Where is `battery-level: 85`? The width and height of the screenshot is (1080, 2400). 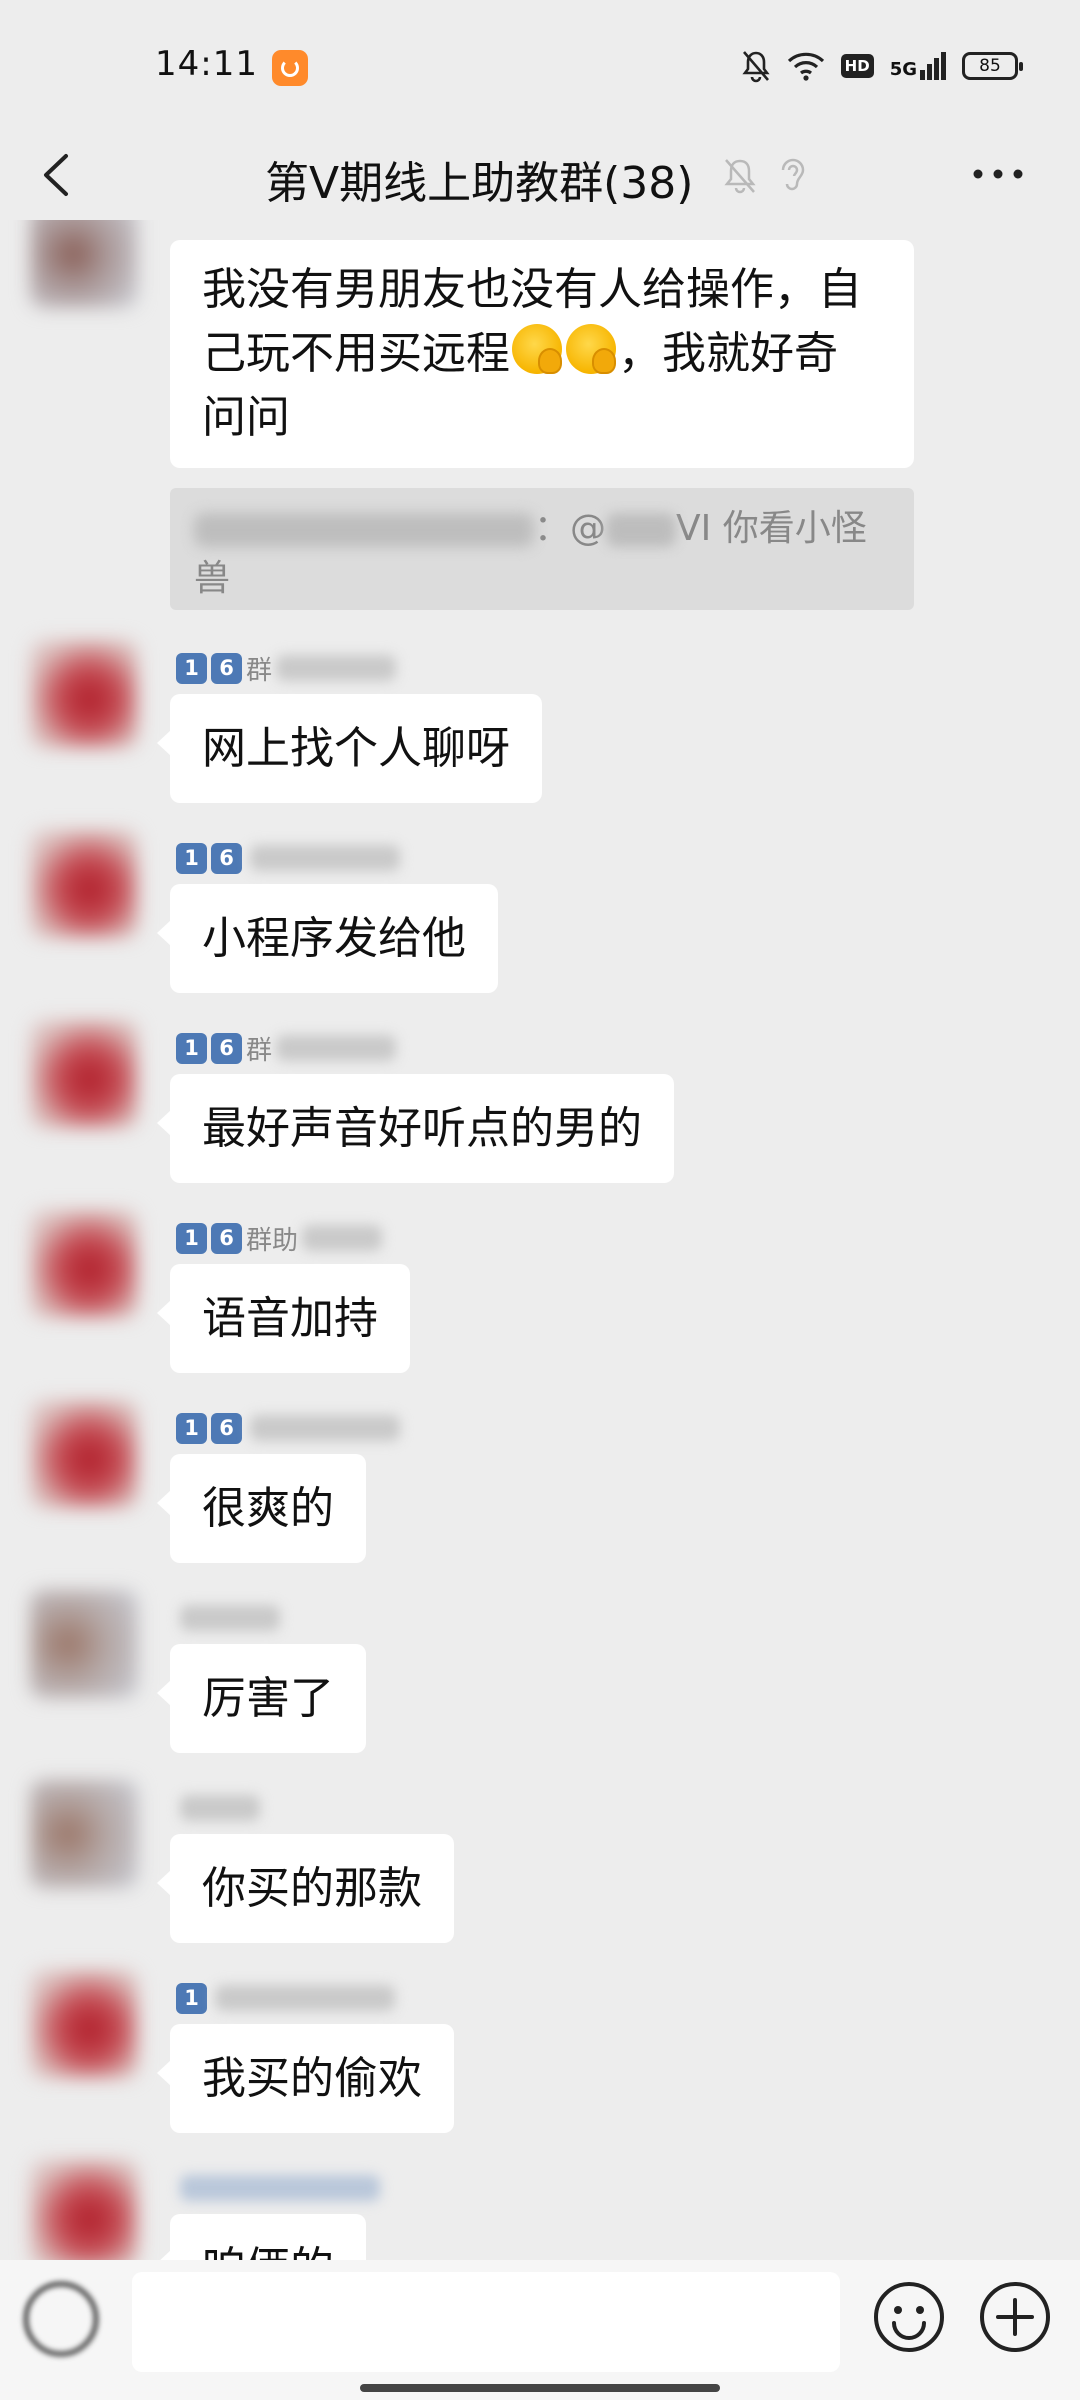
battery-level: 85 is located at coordinates (990, 66).